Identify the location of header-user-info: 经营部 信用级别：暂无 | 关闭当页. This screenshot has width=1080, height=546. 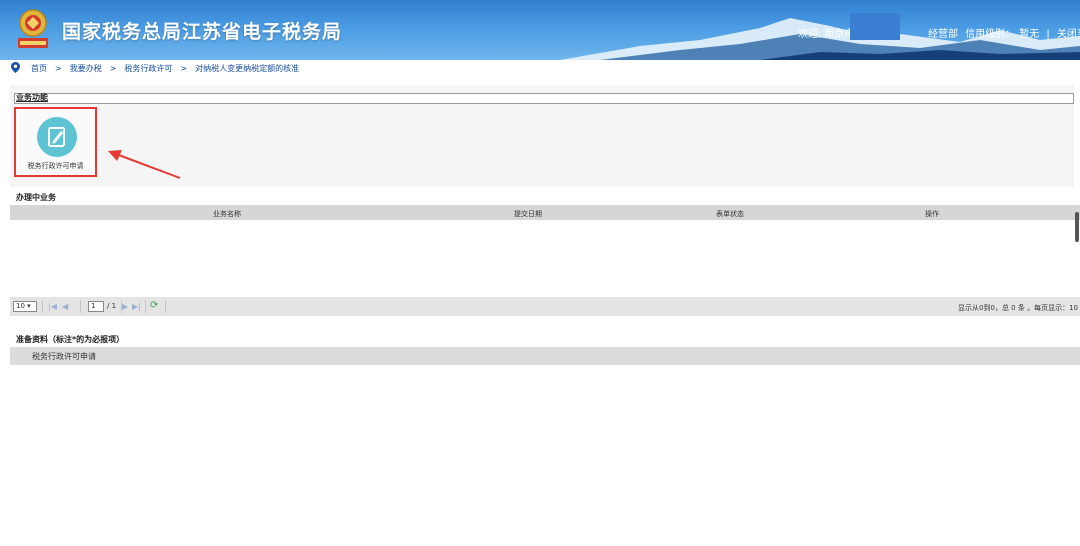
(1003, 32).